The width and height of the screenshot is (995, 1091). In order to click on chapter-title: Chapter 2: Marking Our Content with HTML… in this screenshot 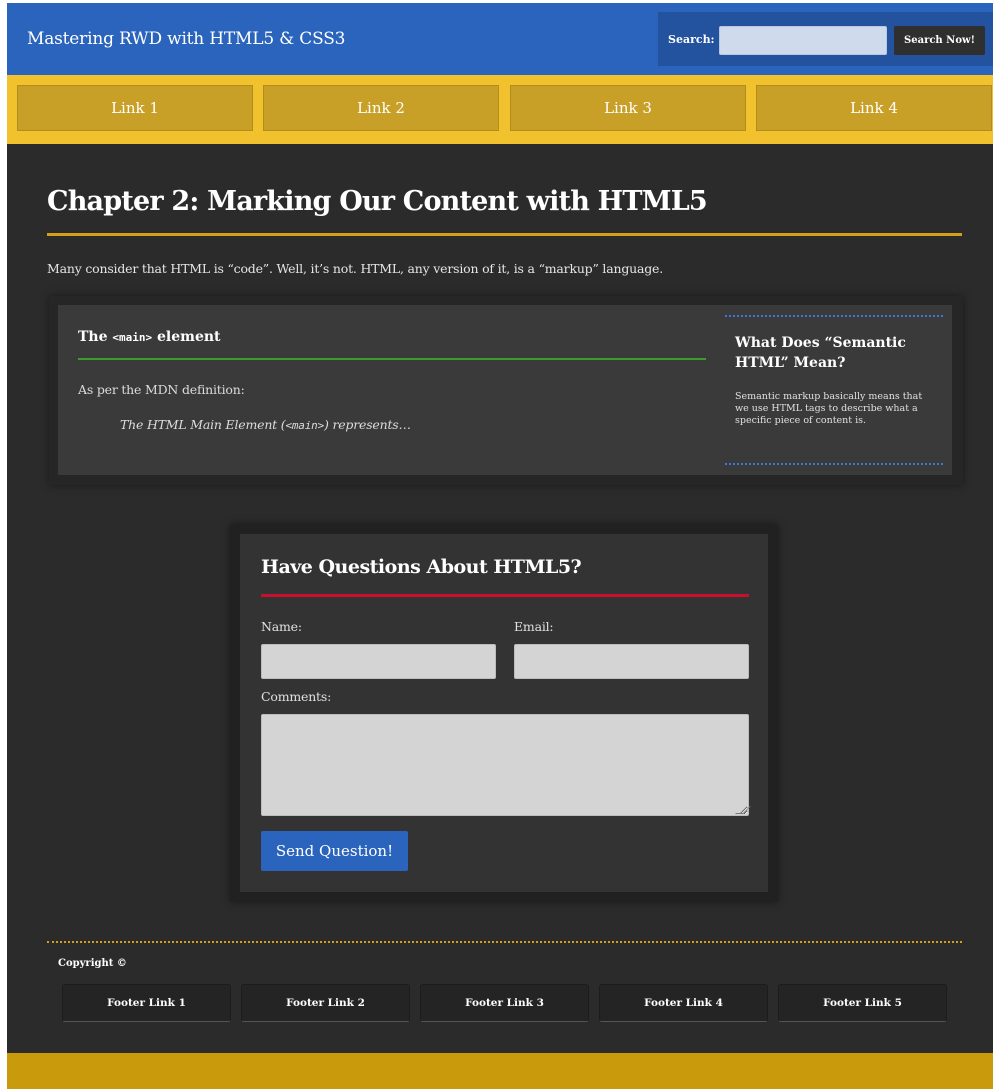, I will do `click(377, 201)`.